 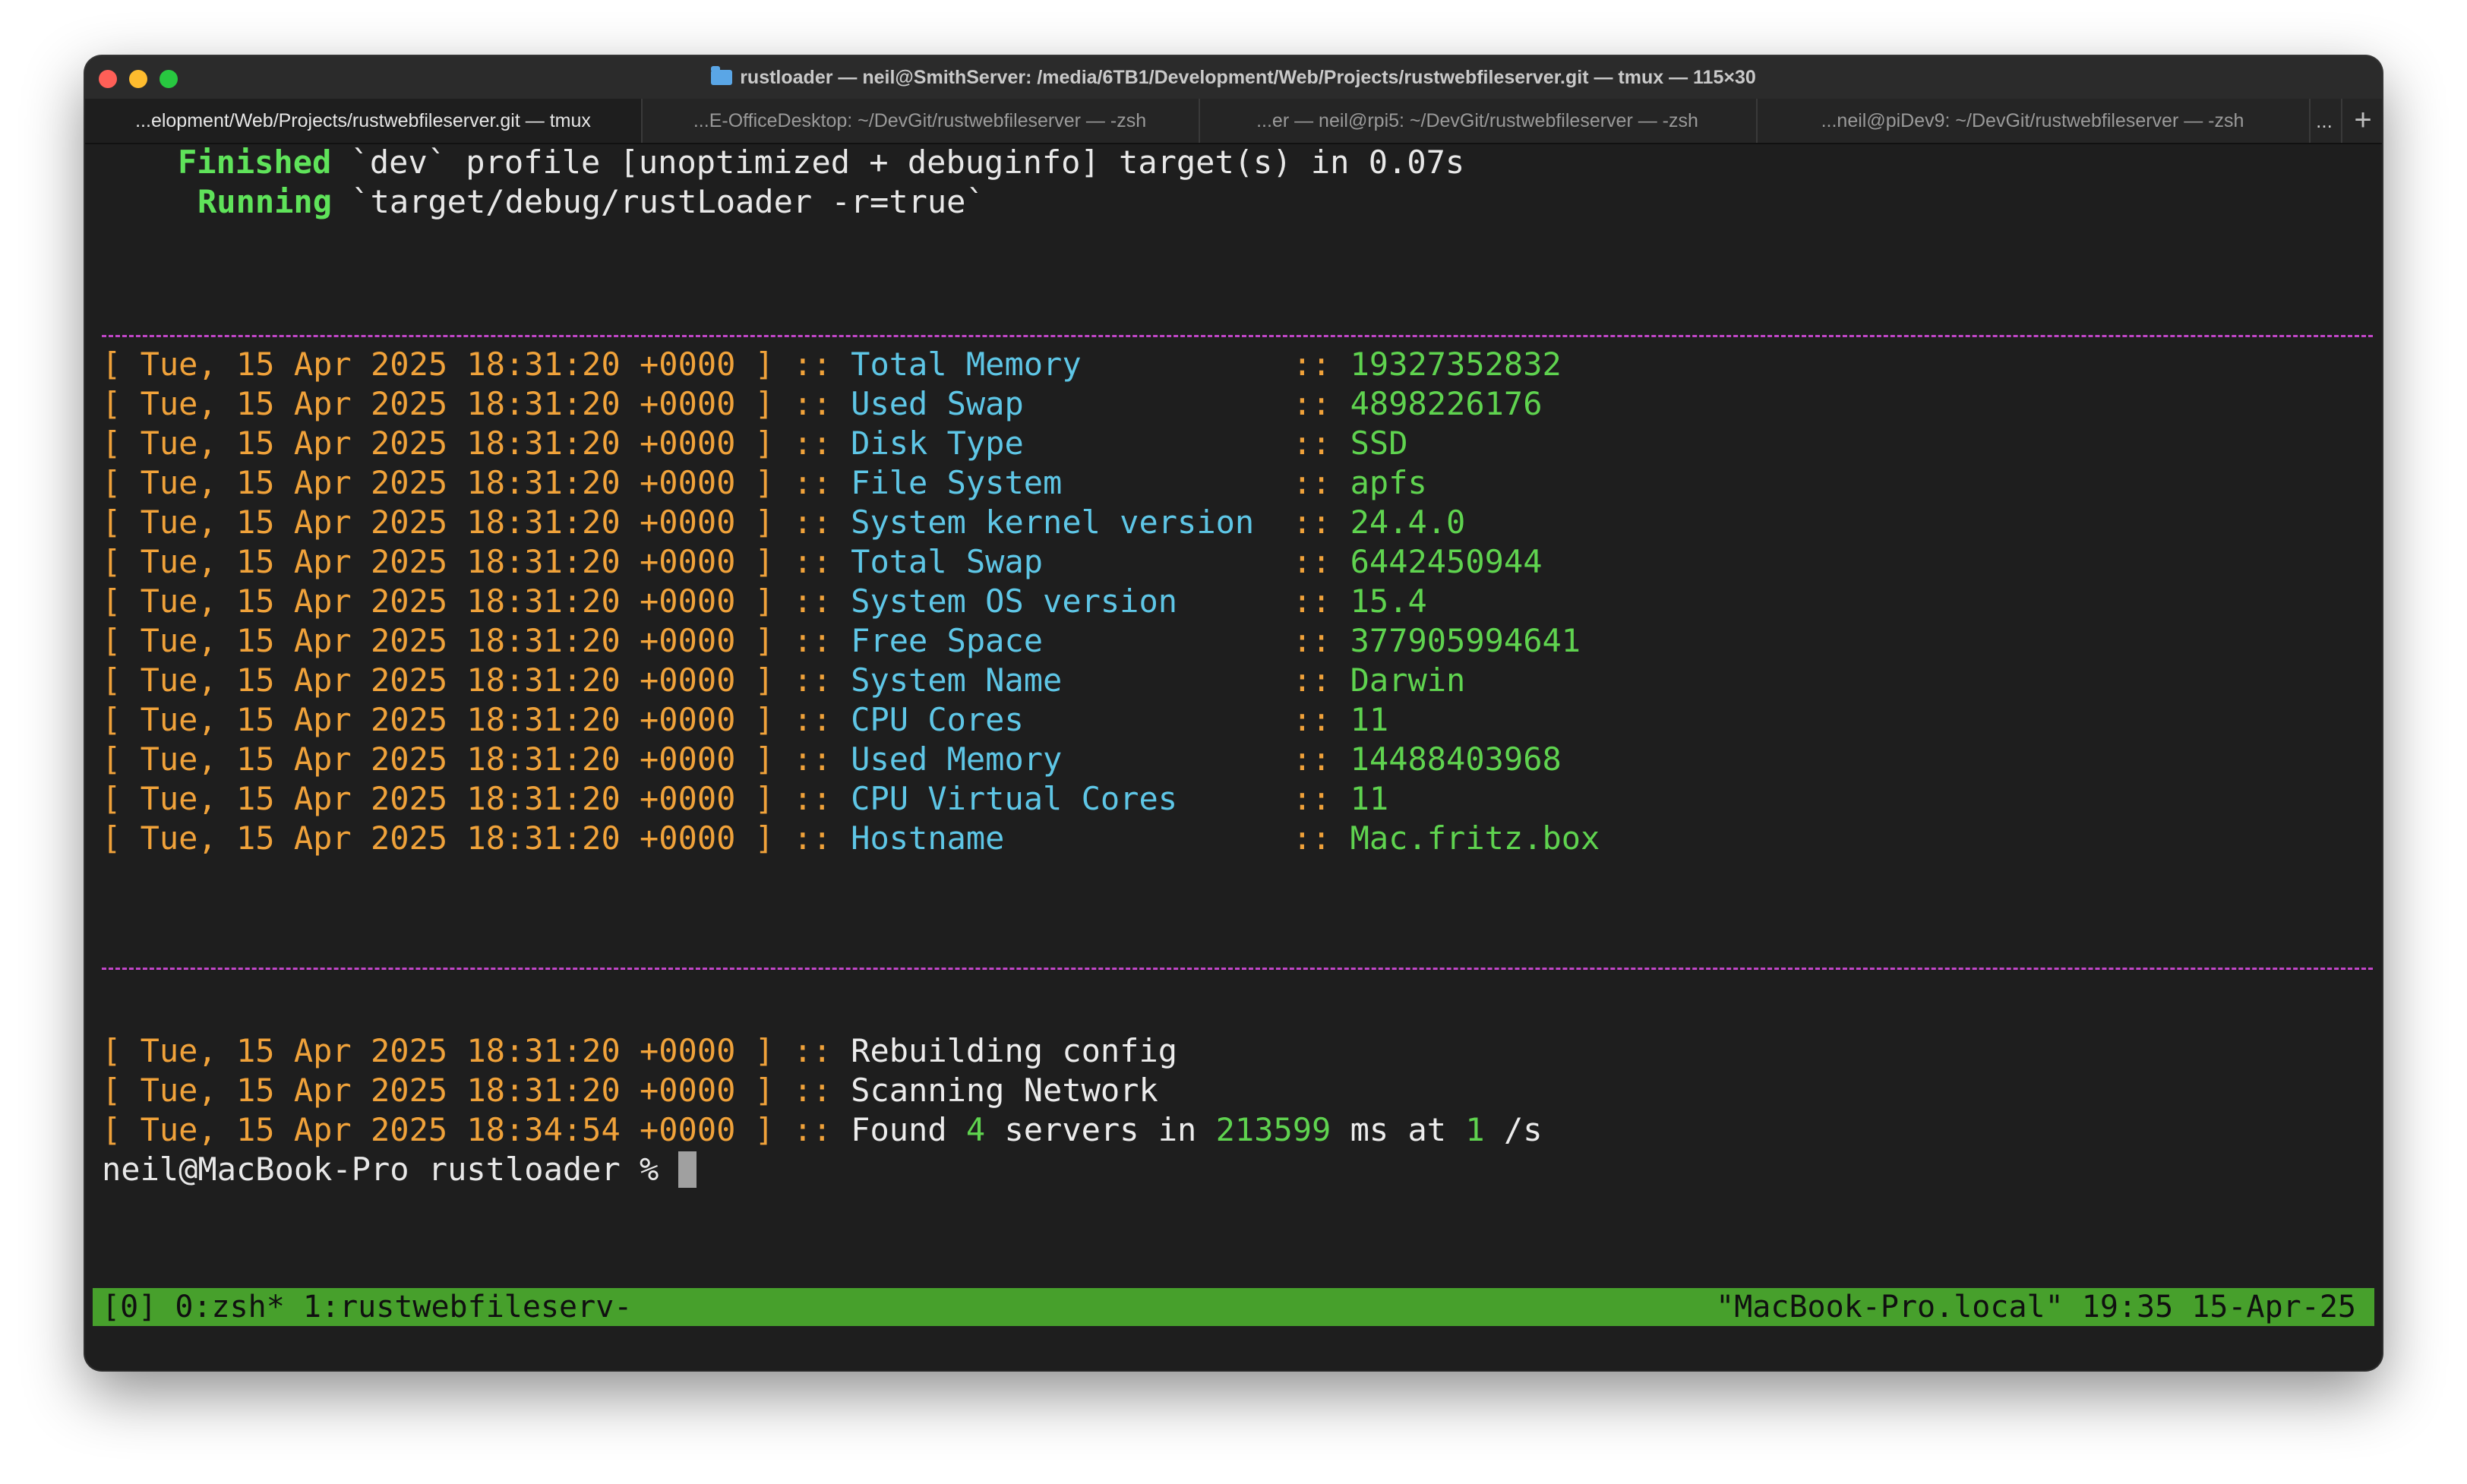 What do you see at coordinates (687, 1169) in the screenshot?
I see `text-cursor` at bounding box center [687, 1169].